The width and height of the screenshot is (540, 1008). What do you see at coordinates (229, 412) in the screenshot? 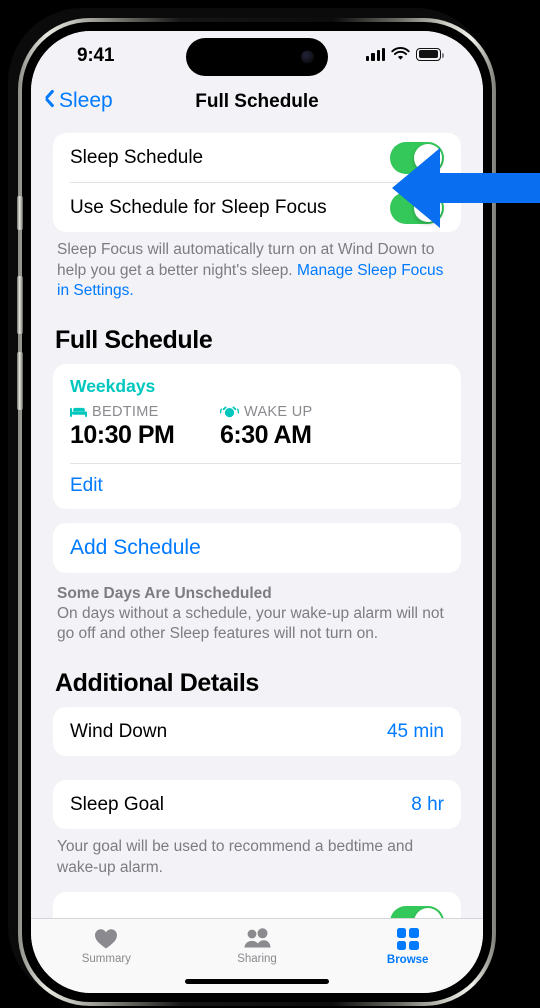
I see `alarm-clock-icon` at bounding box center [229, 412].